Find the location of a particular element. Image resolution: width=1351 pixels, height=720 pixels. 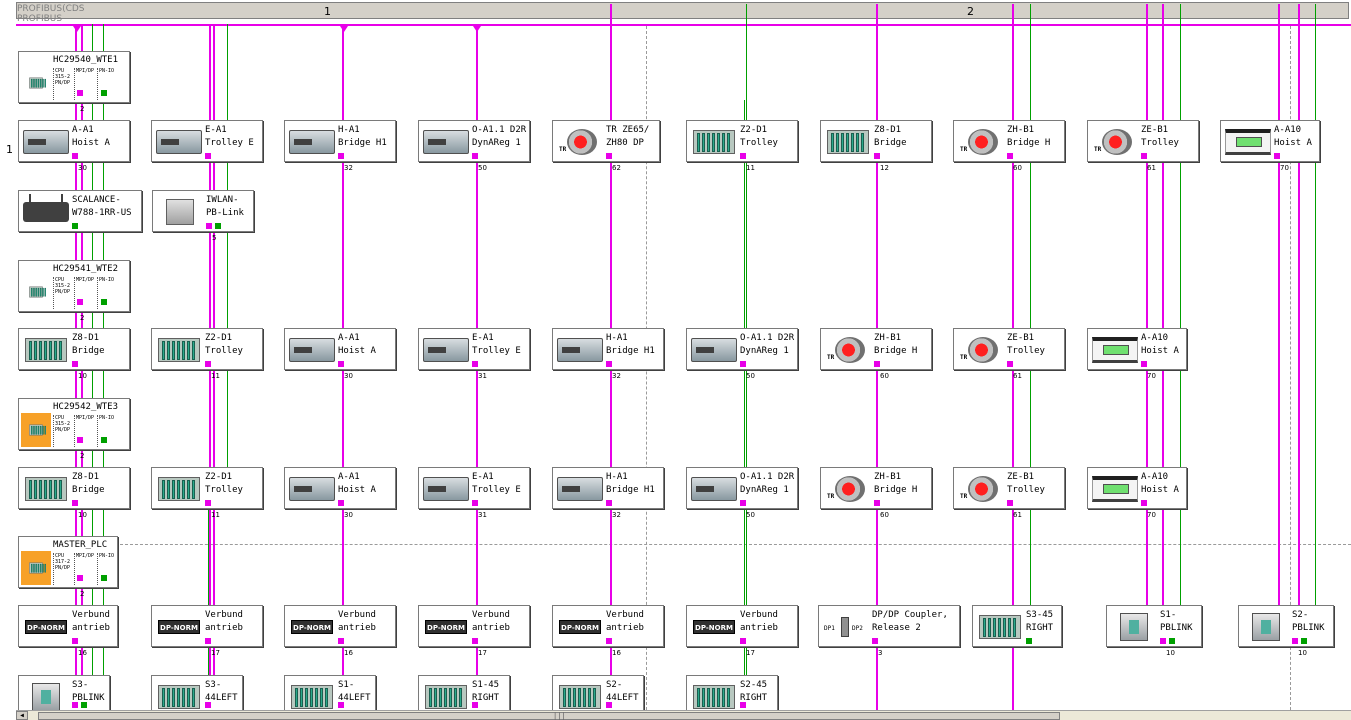

slave-station: DP1 DP2 DP/DP Coupler, Release 2 is located at coordinates (889, 626).